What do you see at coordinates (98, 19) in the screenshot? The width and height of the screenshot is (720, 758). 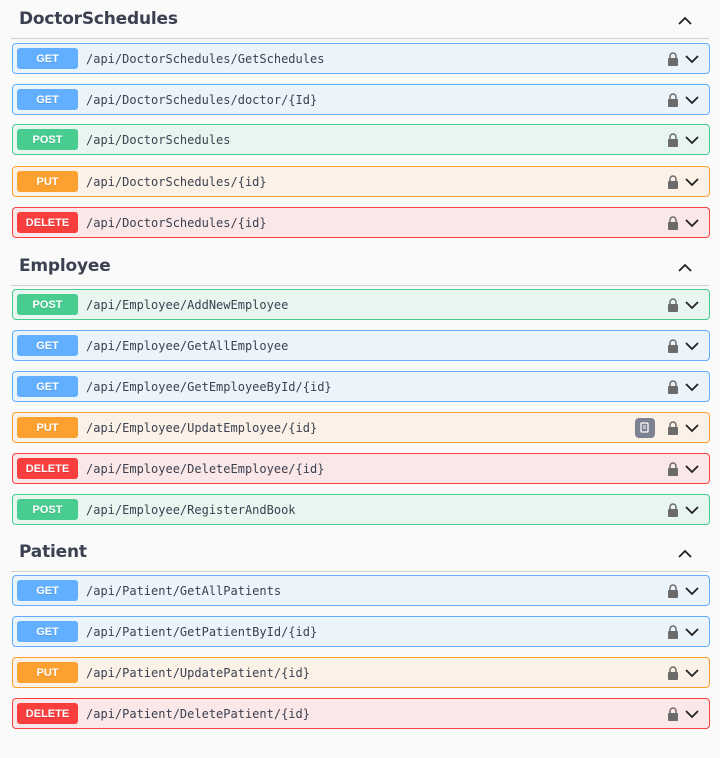 I see `section-title: DoctorSchedules` at bounding box center [98, 19].